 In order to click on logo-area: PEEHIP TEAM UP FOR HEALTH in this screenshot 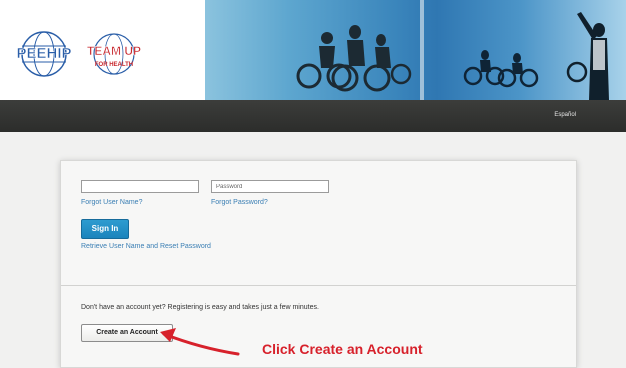, I will do `click(102, 50)`.